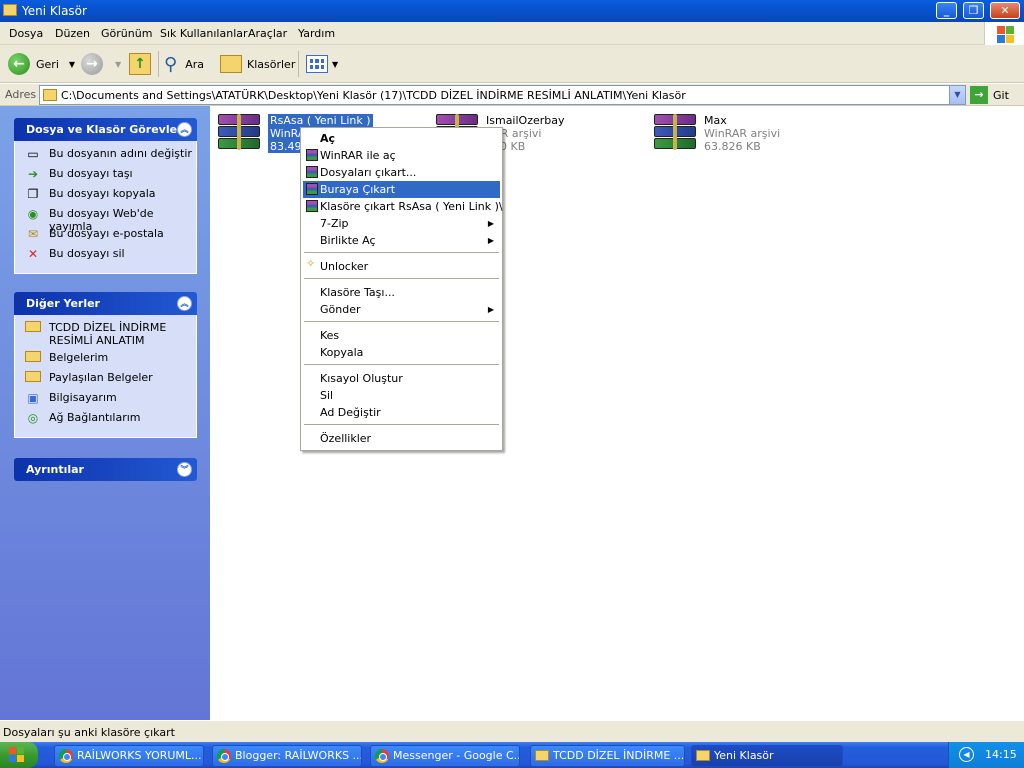 The width and height of the screenshot is (1024, 768). Describe the element at coordinates (79, 357) in the screenshot. I see `place-label: Belgelerim` at that location.